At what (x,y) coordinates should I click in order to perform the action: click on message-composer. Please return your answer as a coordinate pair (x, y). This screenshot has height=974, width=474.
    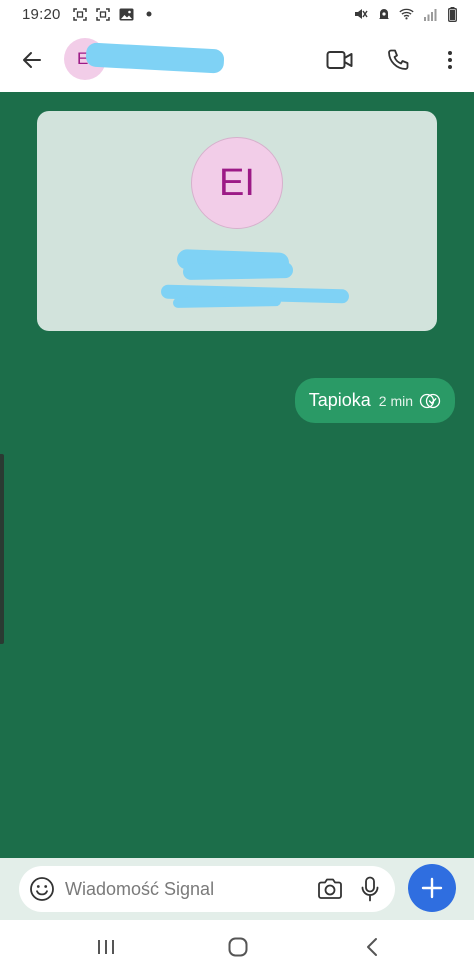
    Looking at the image, I should click on (207, 889).